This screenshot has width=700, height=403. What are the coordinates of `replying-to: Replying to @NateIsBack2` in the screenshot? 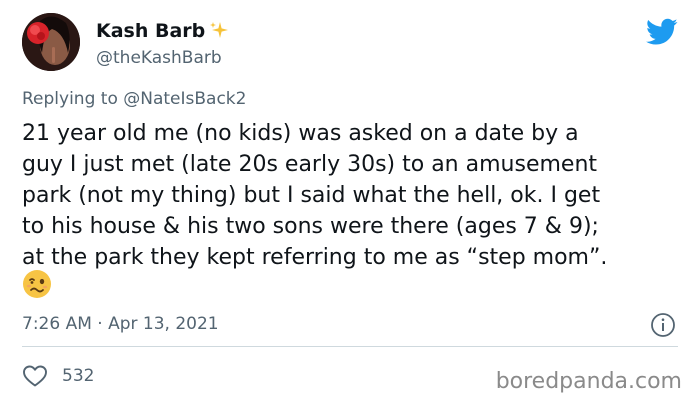 It's located at (134, 99).